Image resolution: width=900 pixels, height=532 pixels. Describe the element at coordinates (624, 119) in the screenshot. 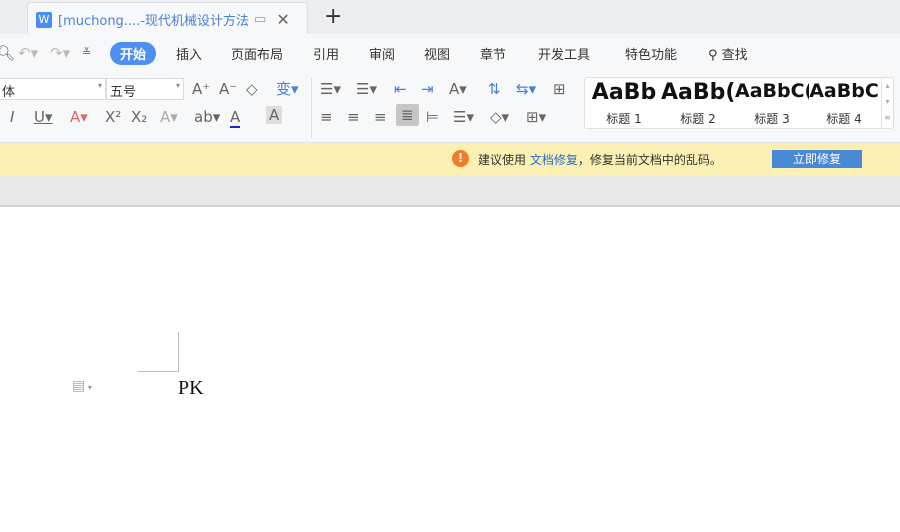

I see `style-label: 标题 1` at that location.